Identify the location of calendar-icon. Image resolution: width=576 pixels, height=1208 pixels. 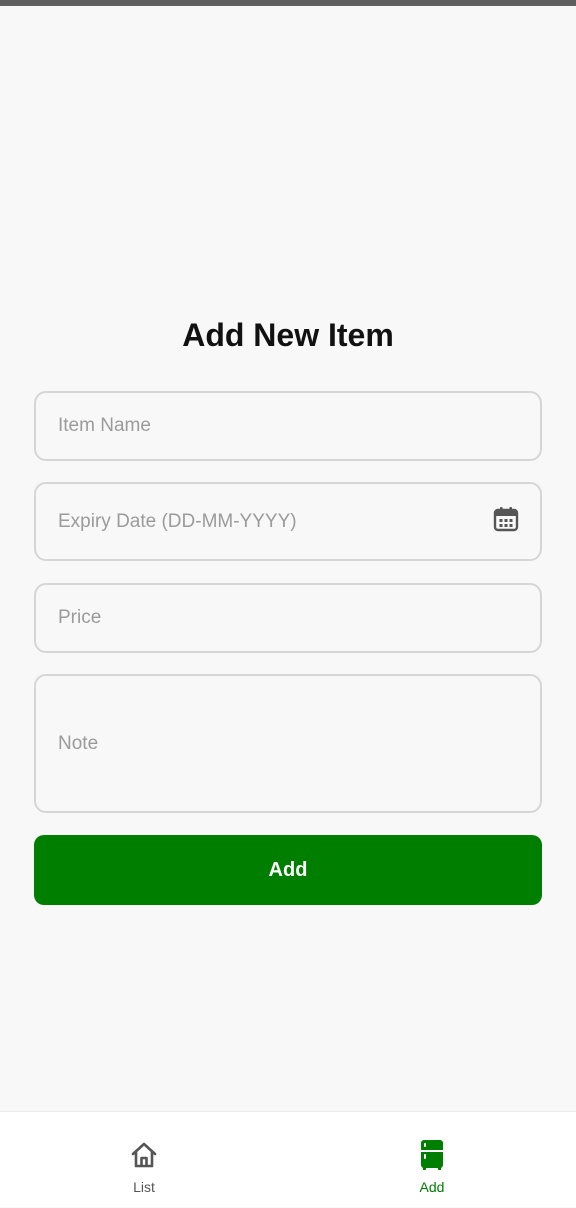
(505, 521).